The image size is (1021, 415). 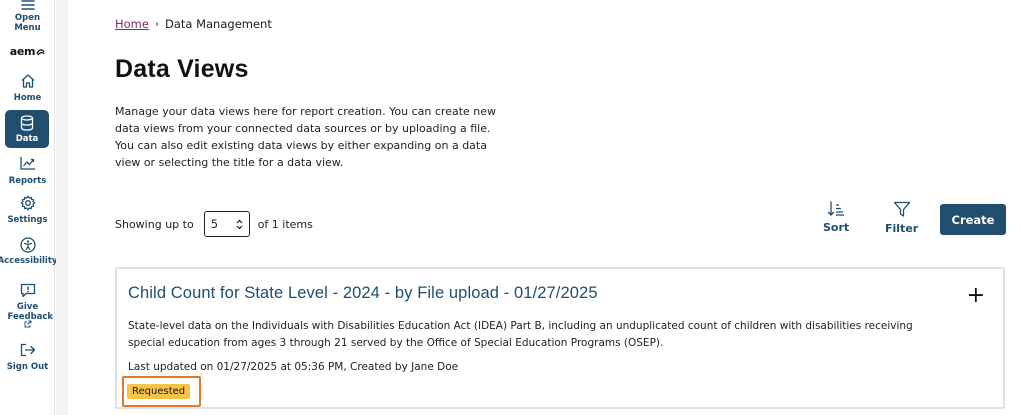 What do you see at coordinates (29, 261) in the screenshot?
I see `sidebar-item-label: Accessibility` at bounding box center [29, 261].